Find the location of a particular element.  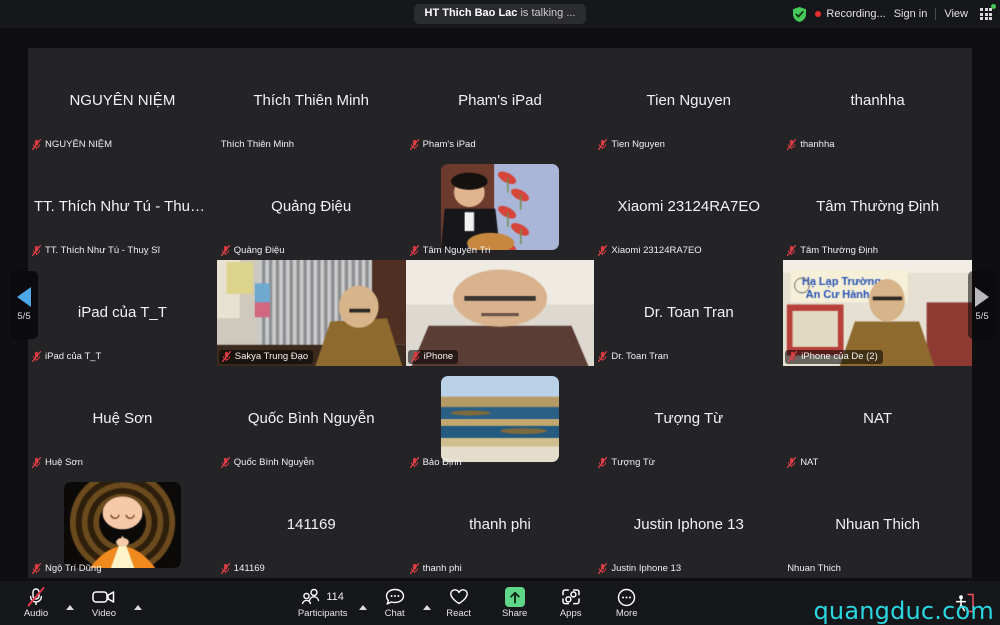

chat-button: Chat is located at coordinates (395, 603).